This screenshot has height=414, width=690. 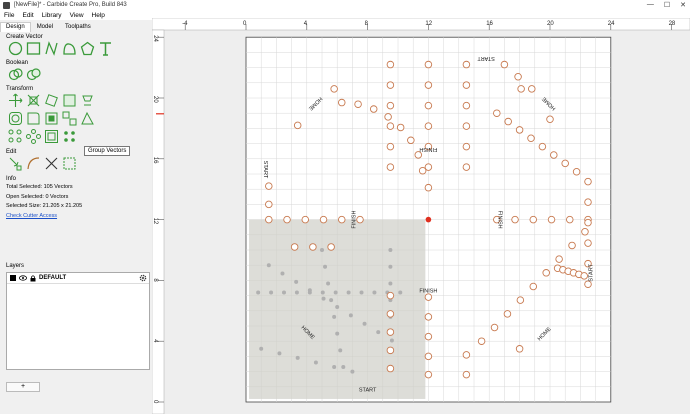 I want to click on lock-icon, so click(x=33, y=278).